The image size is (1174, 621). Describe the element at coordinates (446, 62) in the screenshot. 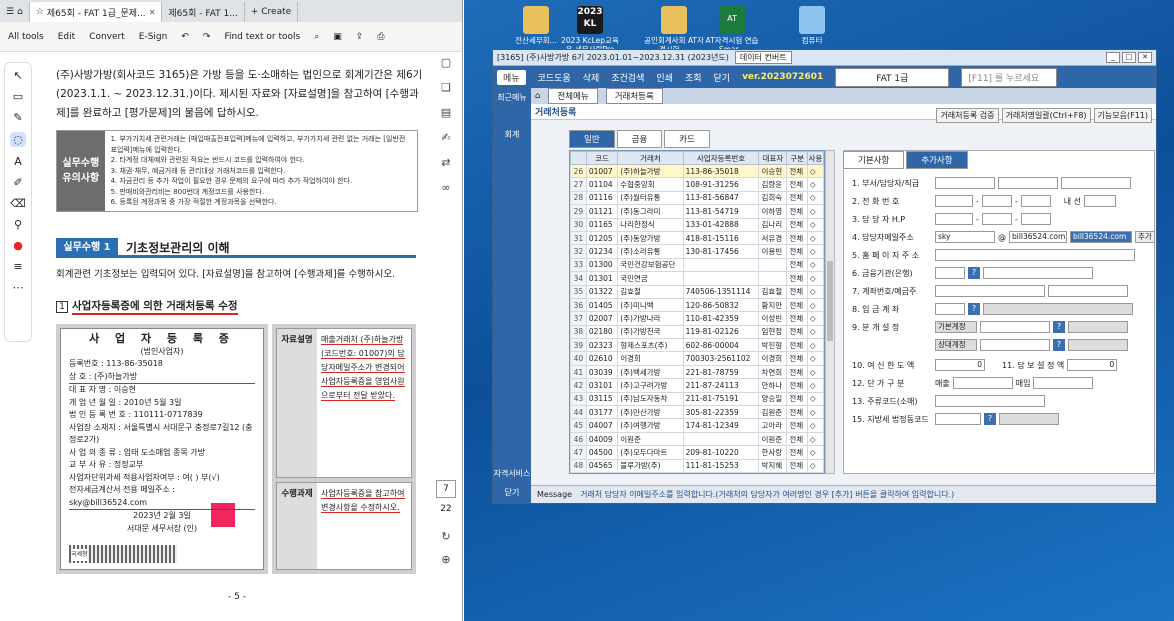

I see `comment-panel-icon: ▢` at that location.